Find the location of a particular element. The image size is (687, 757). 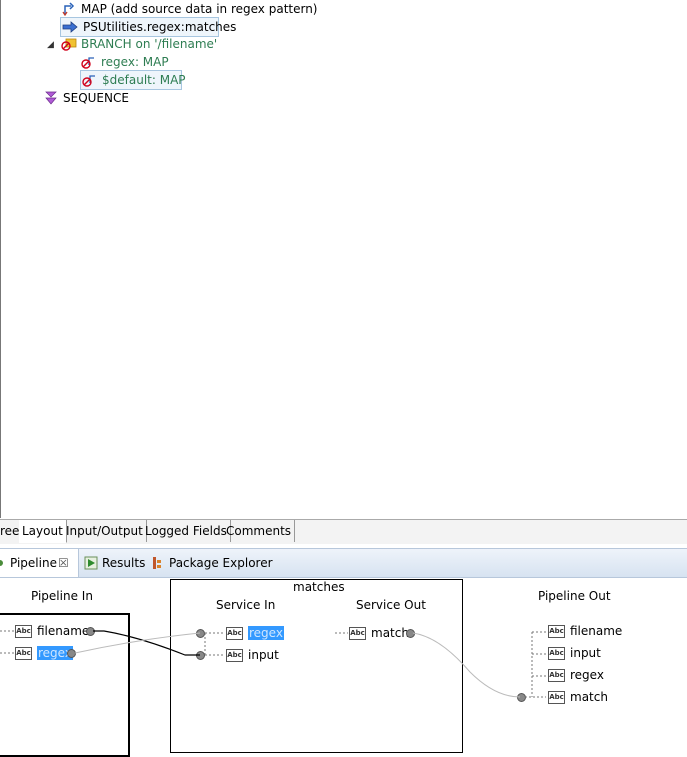

sequence-icon is located at coordinates (51, 98).